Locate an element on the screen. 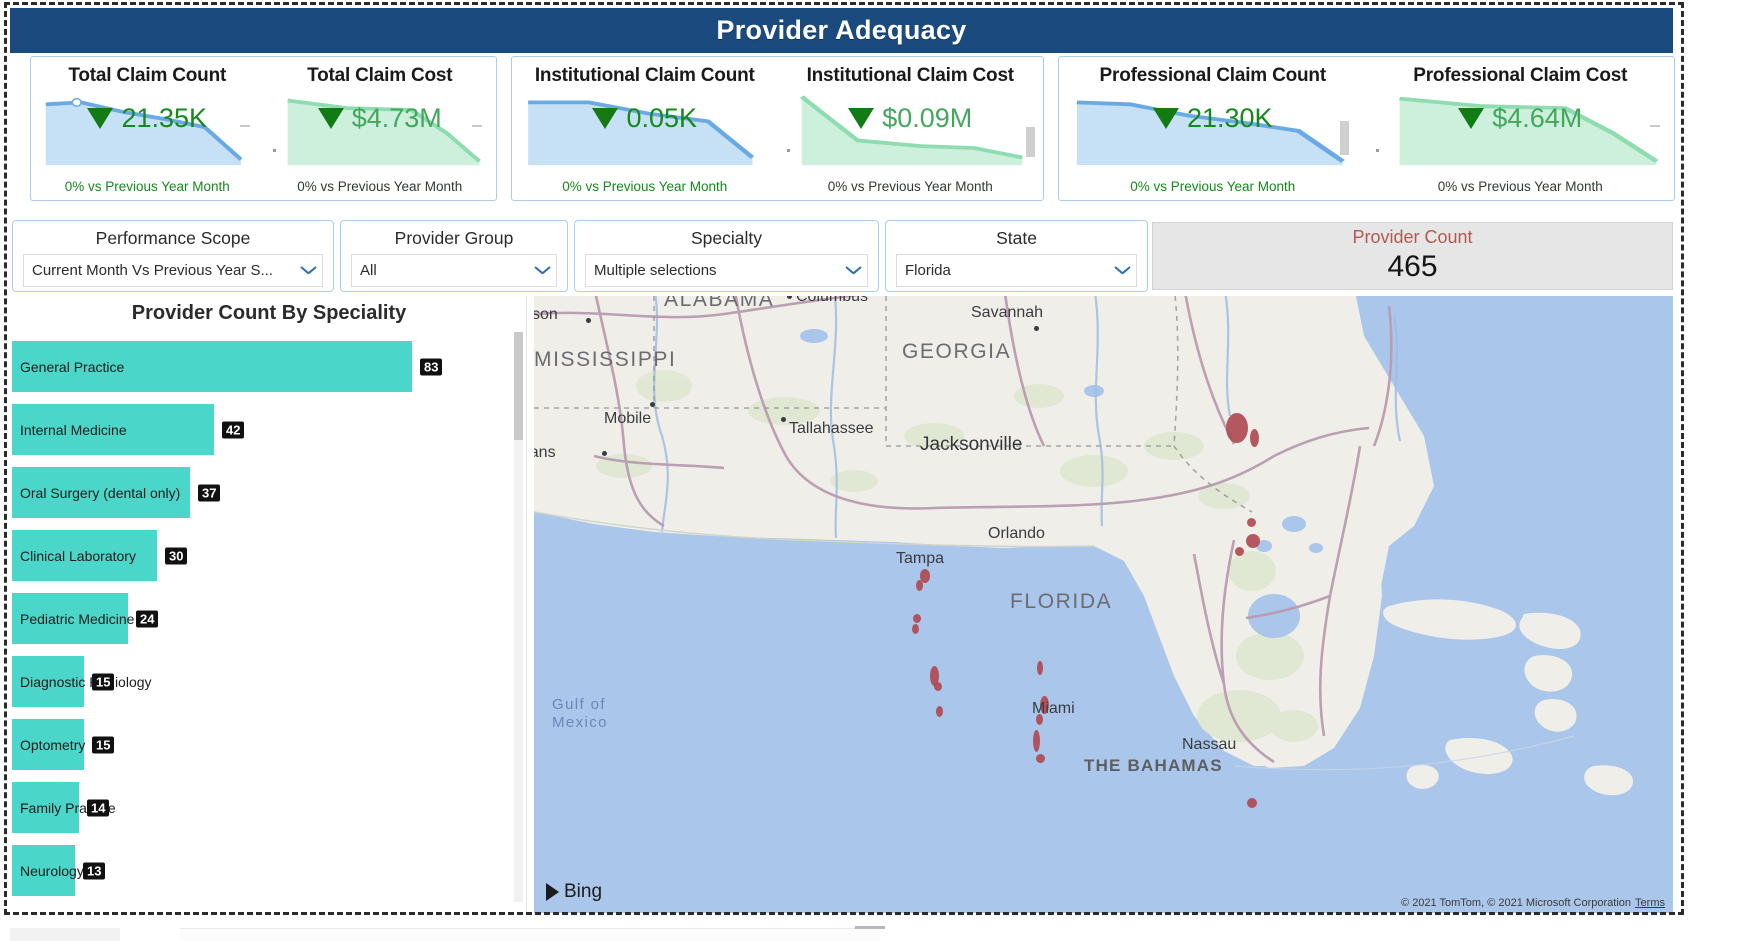 The width and height of the screenshot is (1737, 941). bar-row: Oral Surgery (dental only) 37 is located at coordinates (269, 492).